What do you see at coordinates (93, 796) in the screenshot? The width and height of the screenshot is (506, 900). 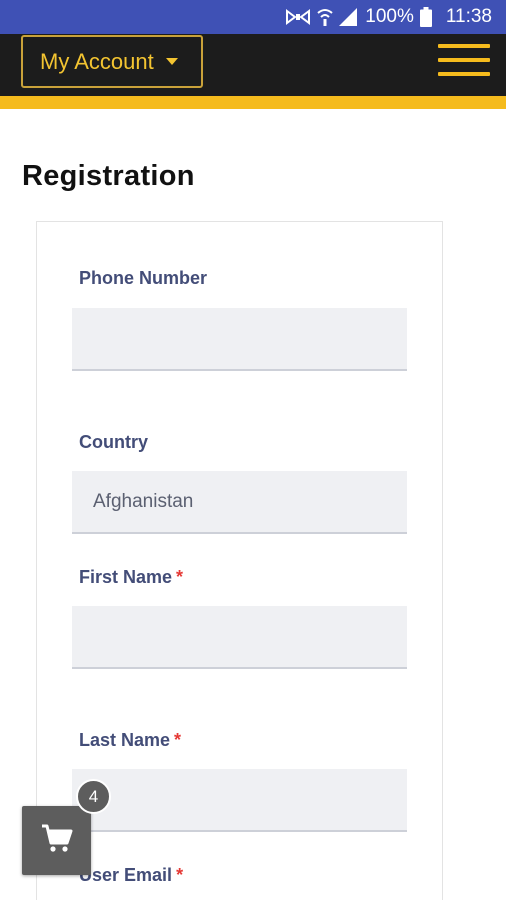 I see `cart-count-badge: 4` at bounding box center [93, 796].